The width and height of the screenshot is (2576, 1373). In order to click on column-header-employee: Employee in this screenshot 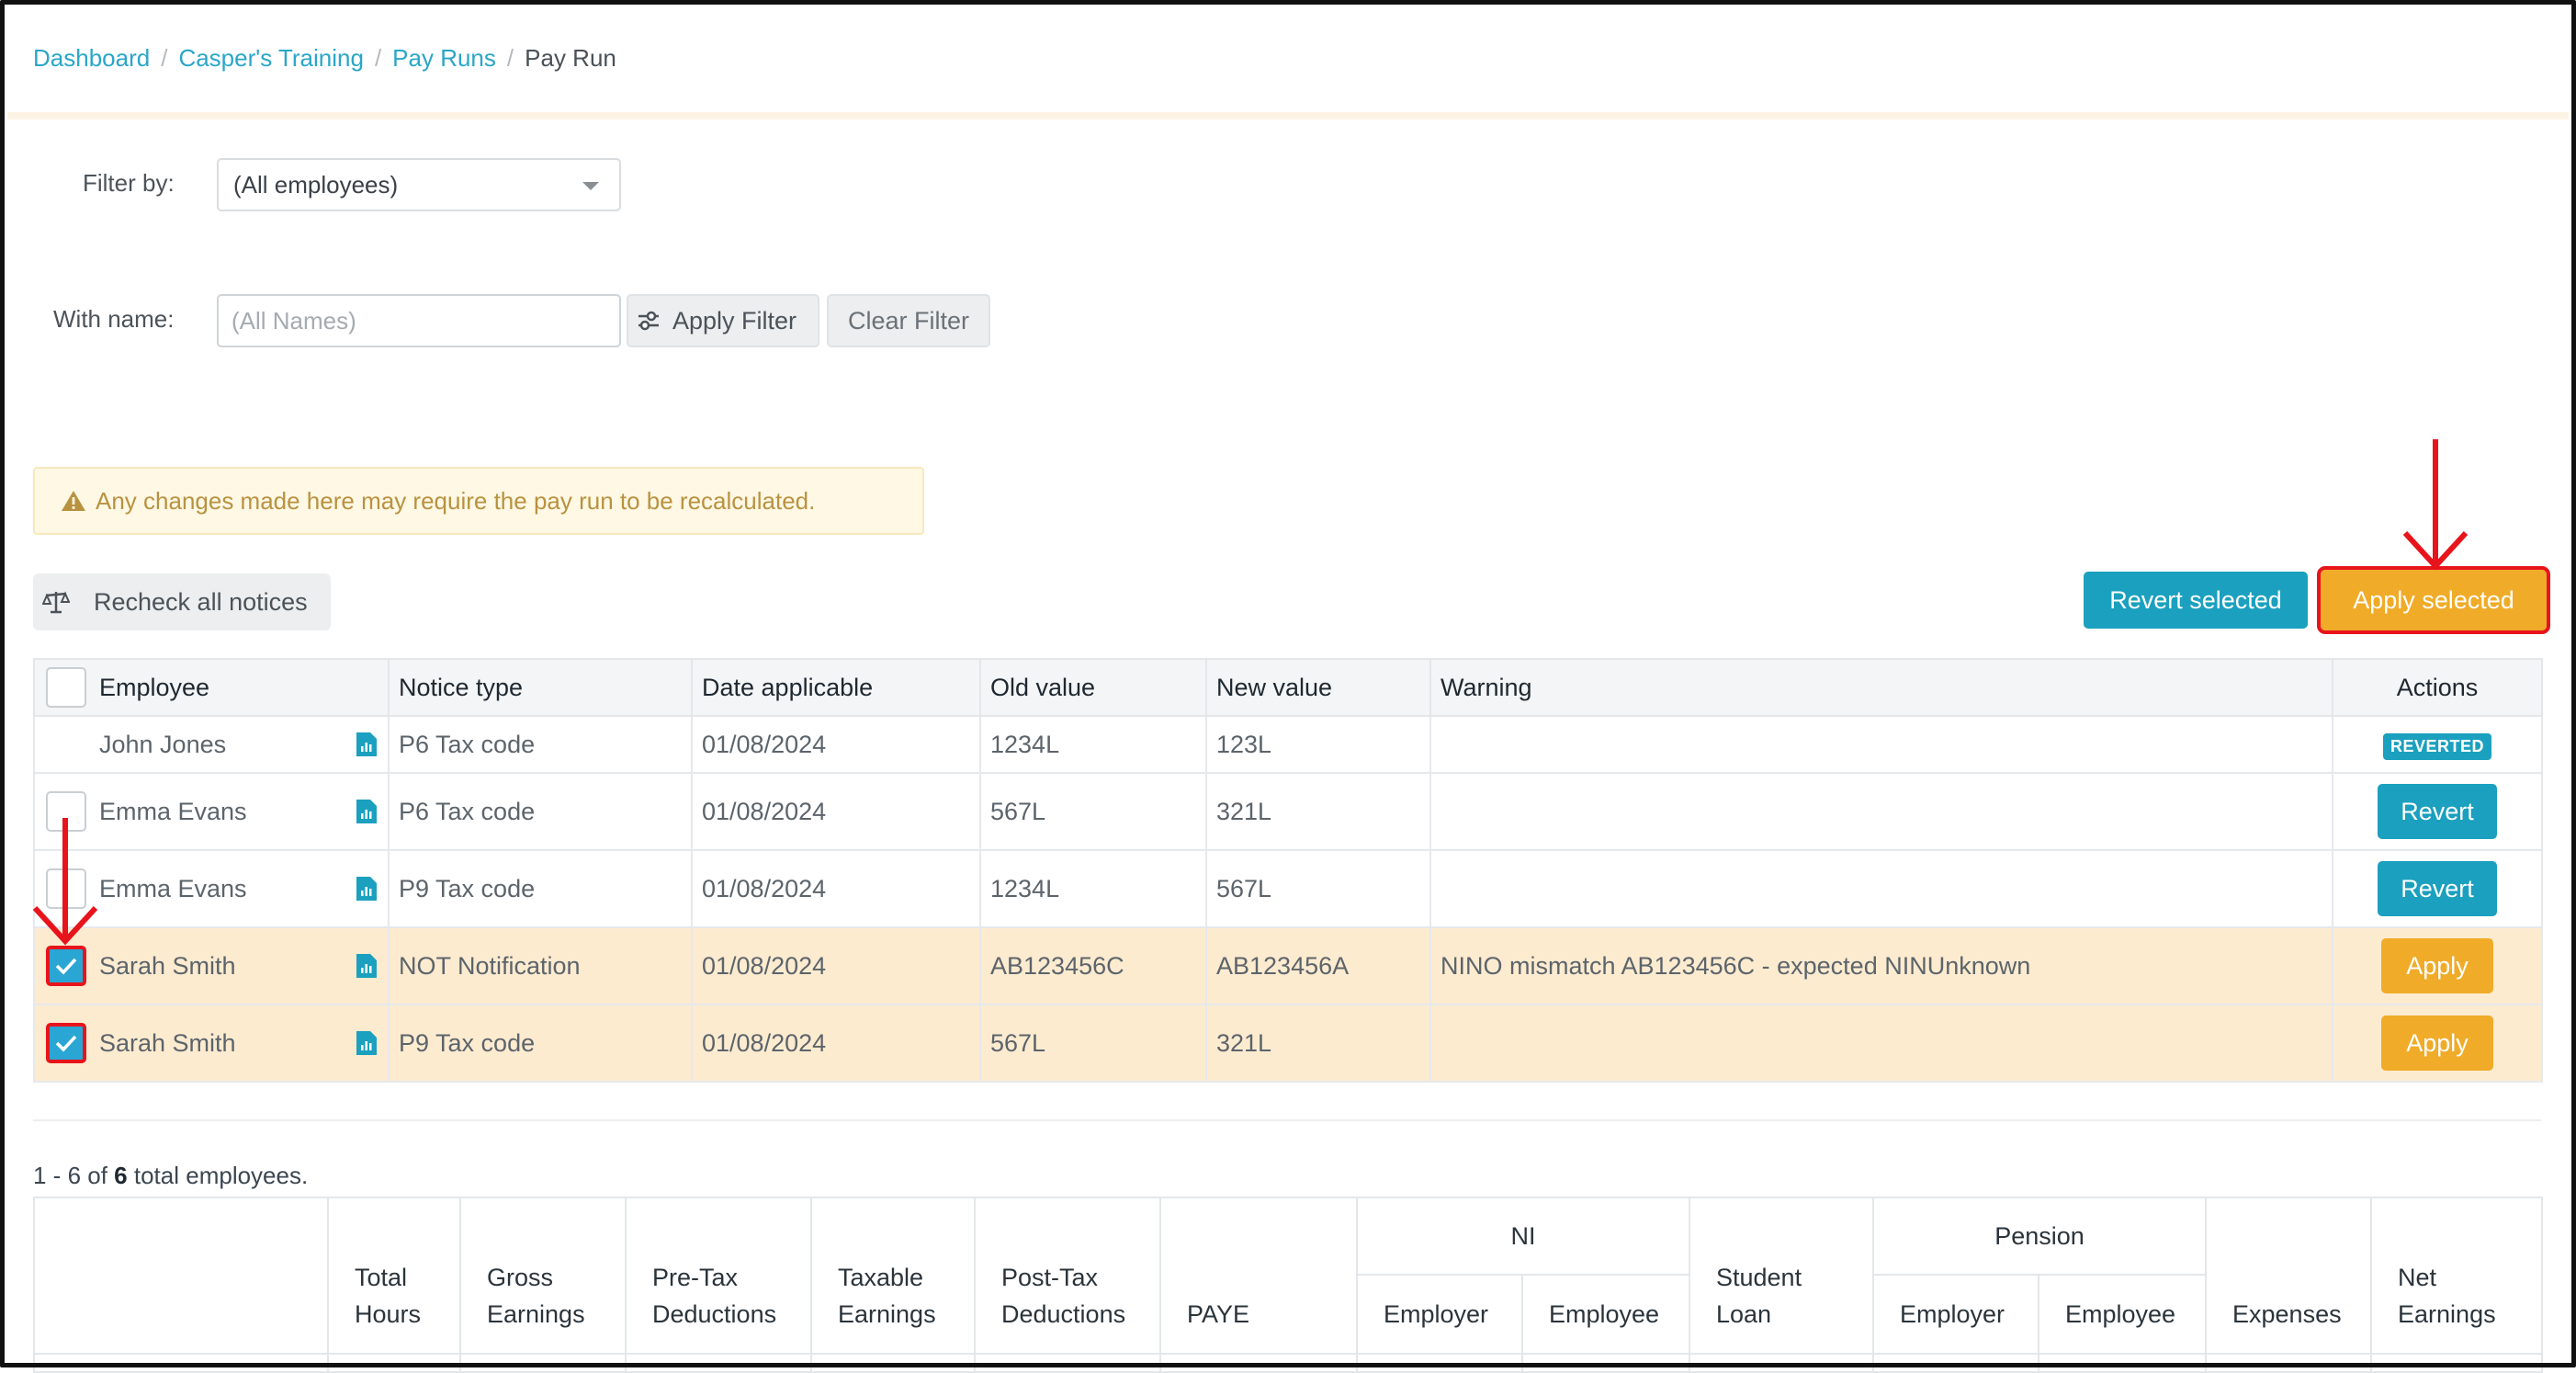, I will do `click(211, 687)`.